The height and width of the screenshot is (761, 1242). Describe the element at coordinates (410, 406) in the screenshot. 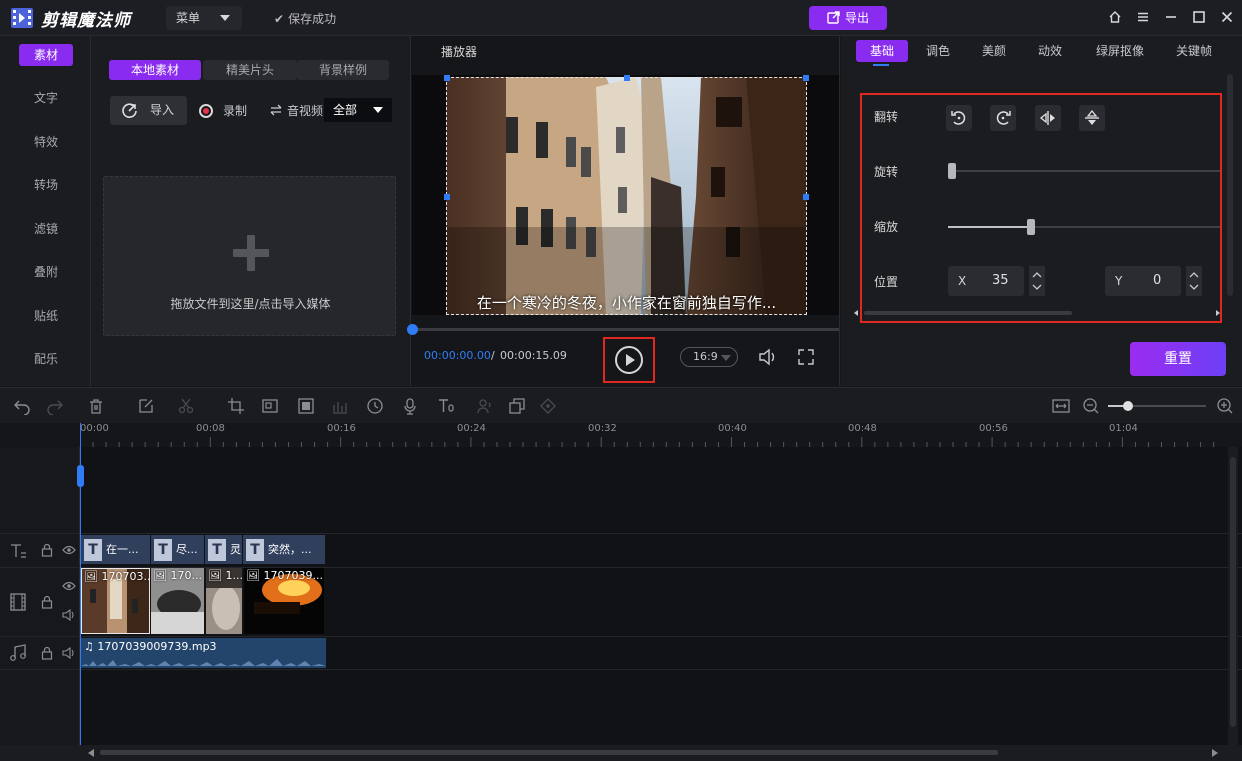

I see `microphone-icon` at that location.